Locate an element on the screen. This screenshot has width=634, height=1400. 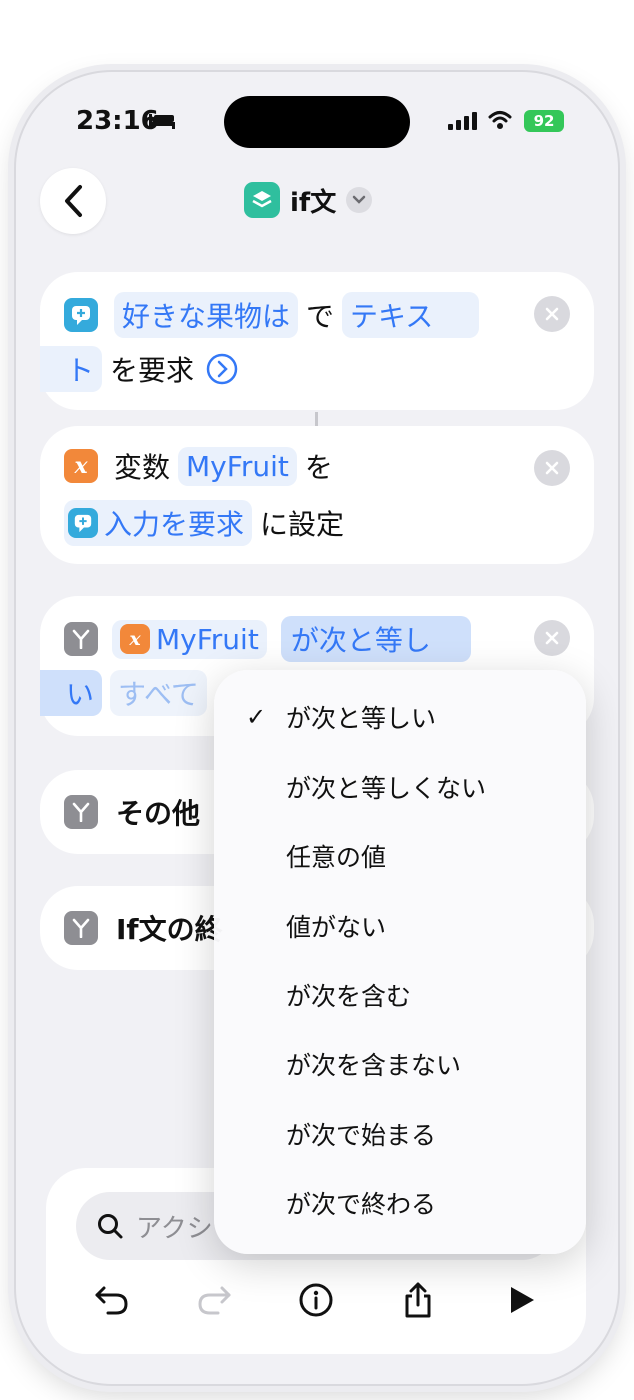
run-button is located at coordinates (522, 1300).